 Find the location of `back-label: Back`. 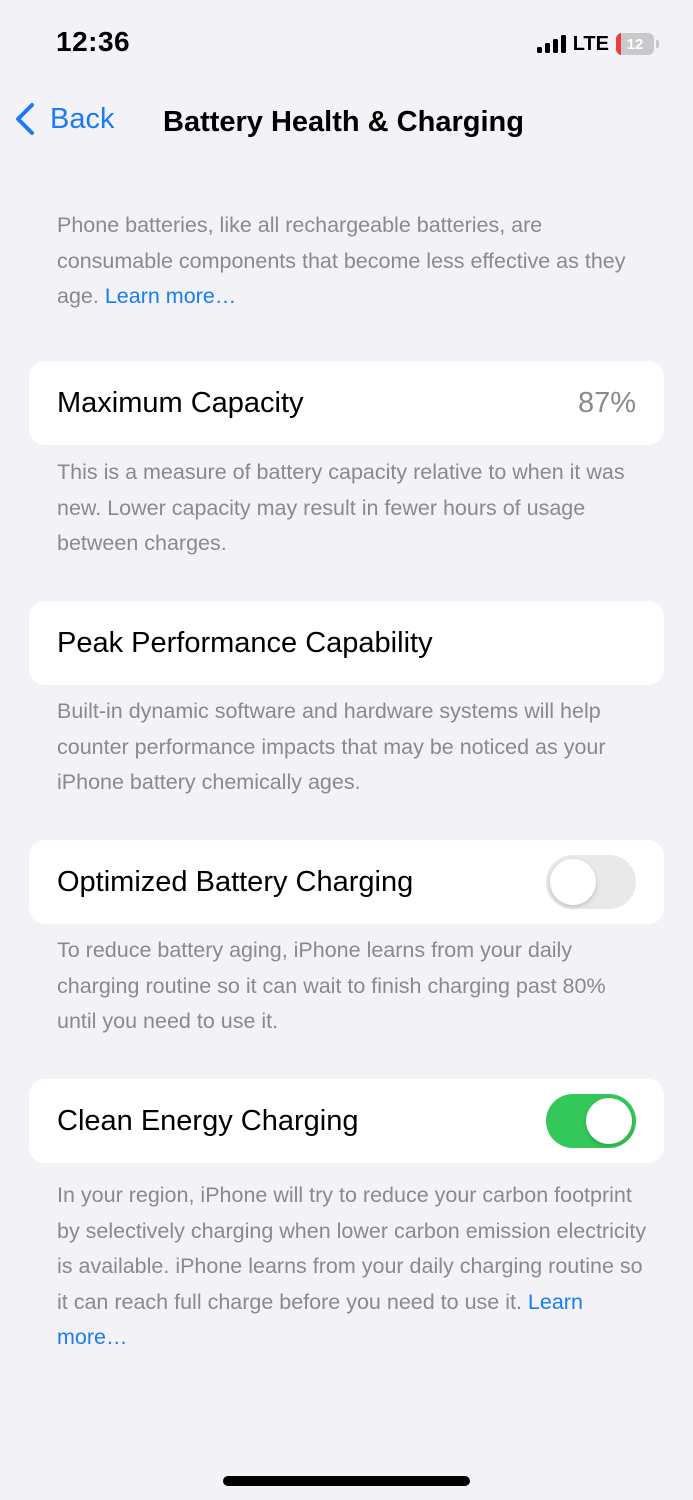

back-label: Back is located at coordinates (82, 118).